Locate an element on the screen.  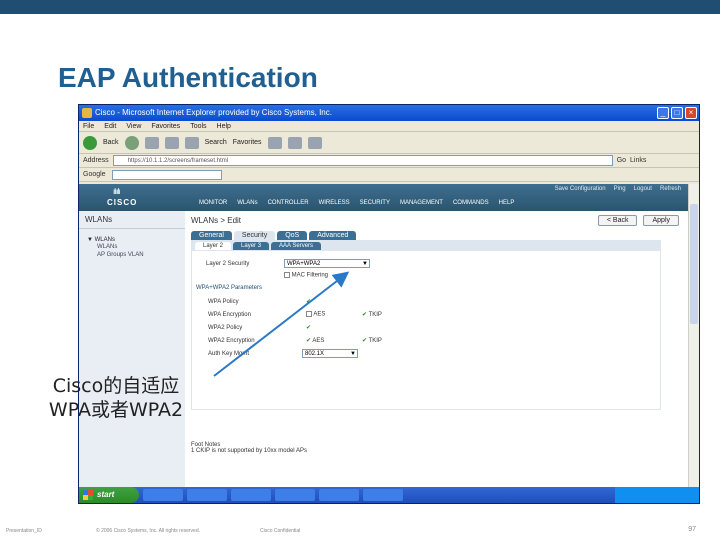
start-button: start is located at coordinates (109, 495).